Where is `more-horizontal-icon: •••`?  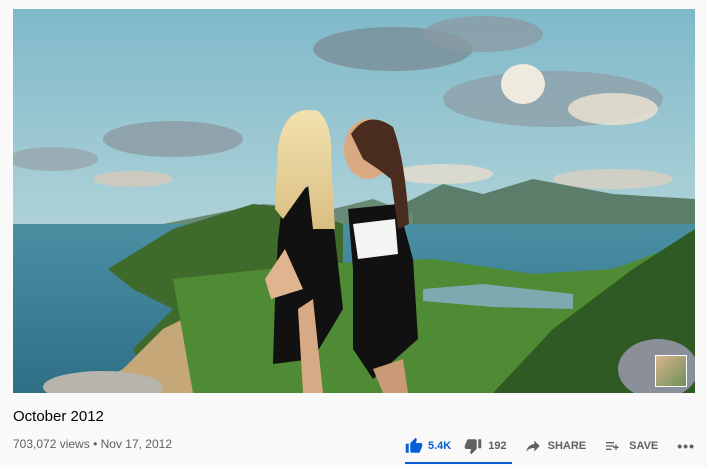
more-horizontal-icon: ••• is located at coordinates (686, 446).